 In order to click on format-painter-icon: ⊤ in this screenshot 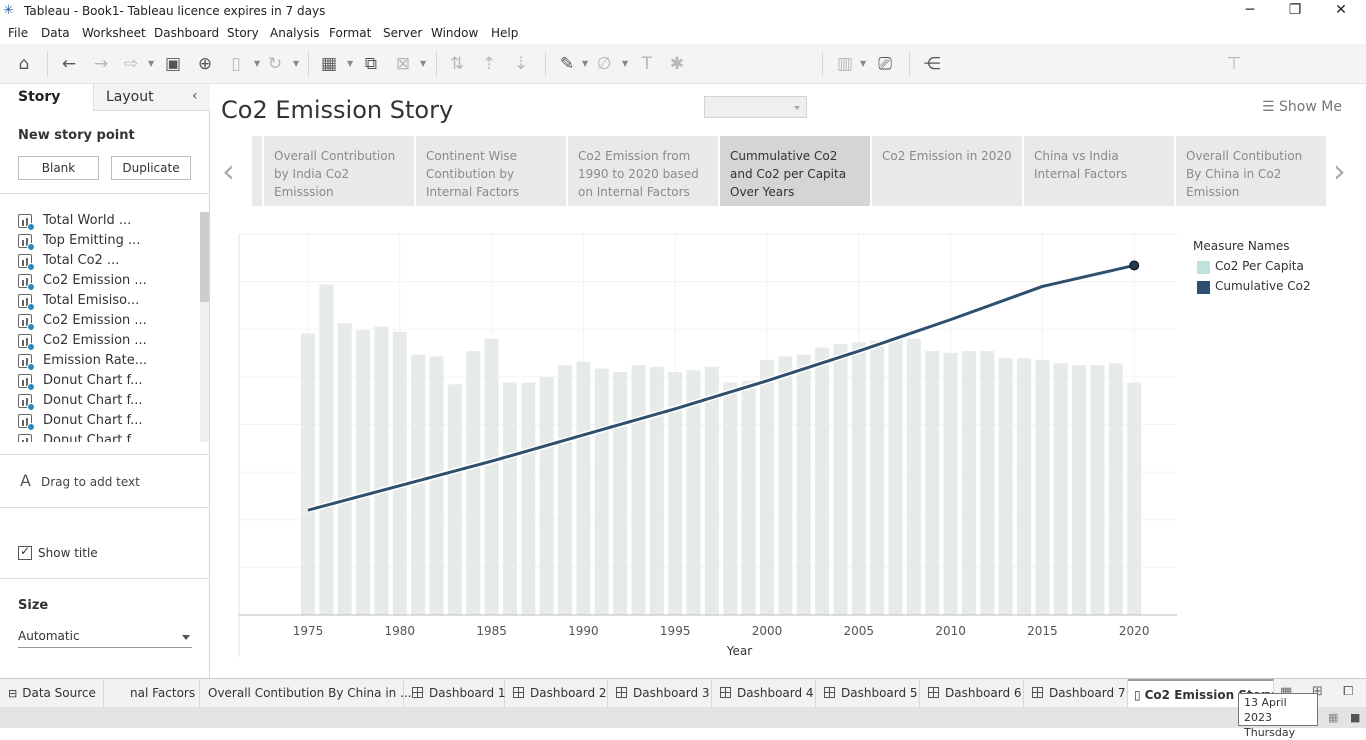, I will do `click(1234, 64)`.